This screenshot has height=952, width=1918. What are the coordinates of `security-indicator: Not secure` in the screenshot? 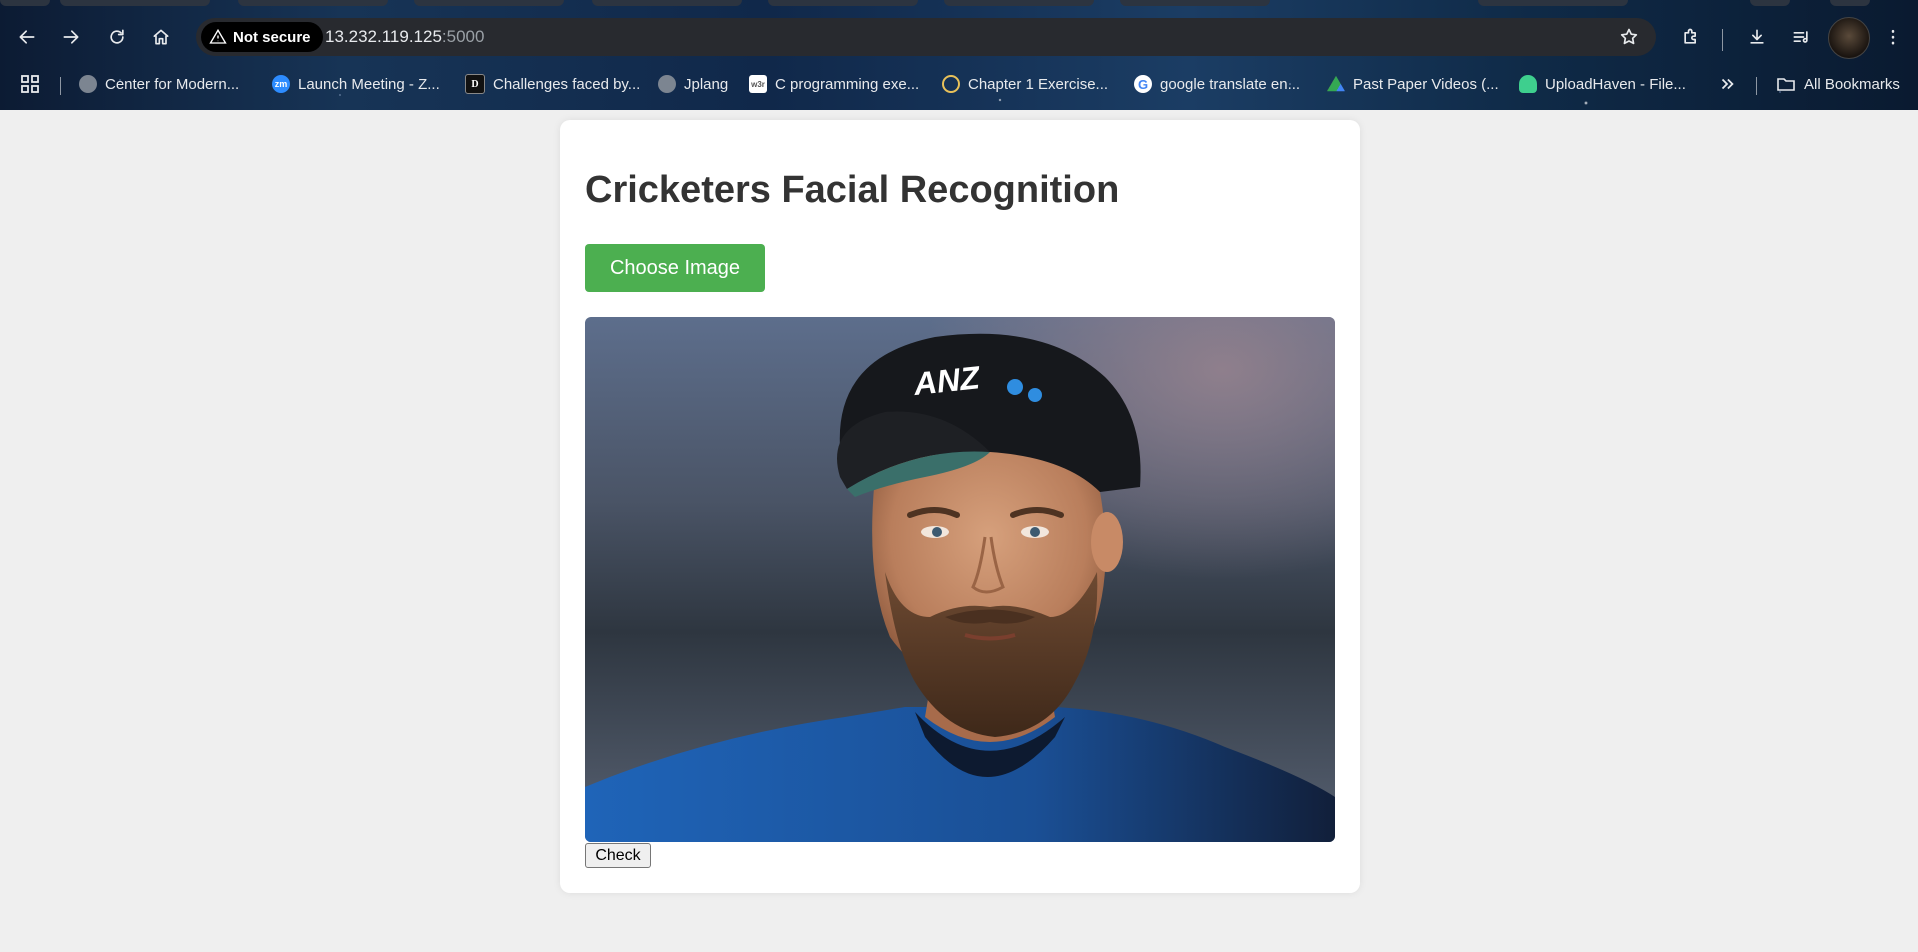 It's located at (262, 37).